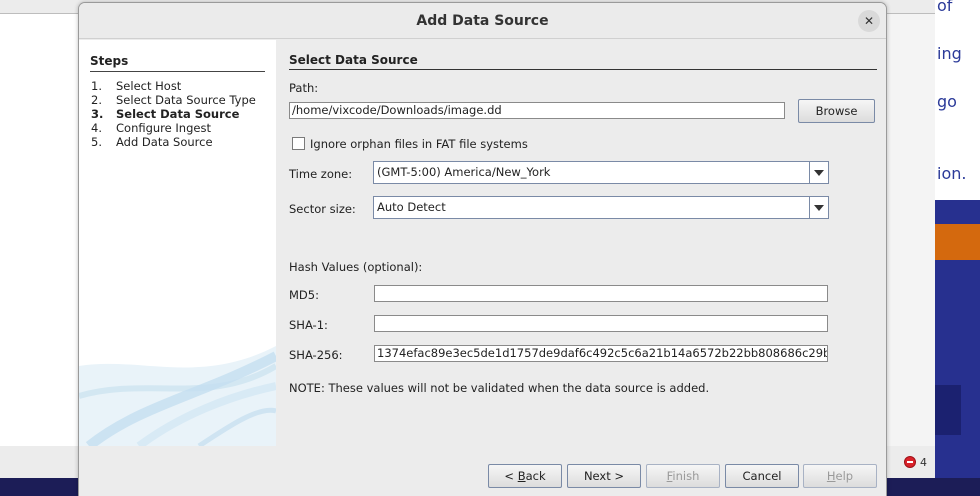  What do you see at coordinates (844, 476) in the screenshot?
I see `help-rest: elp` at bounding box center [844, 476].